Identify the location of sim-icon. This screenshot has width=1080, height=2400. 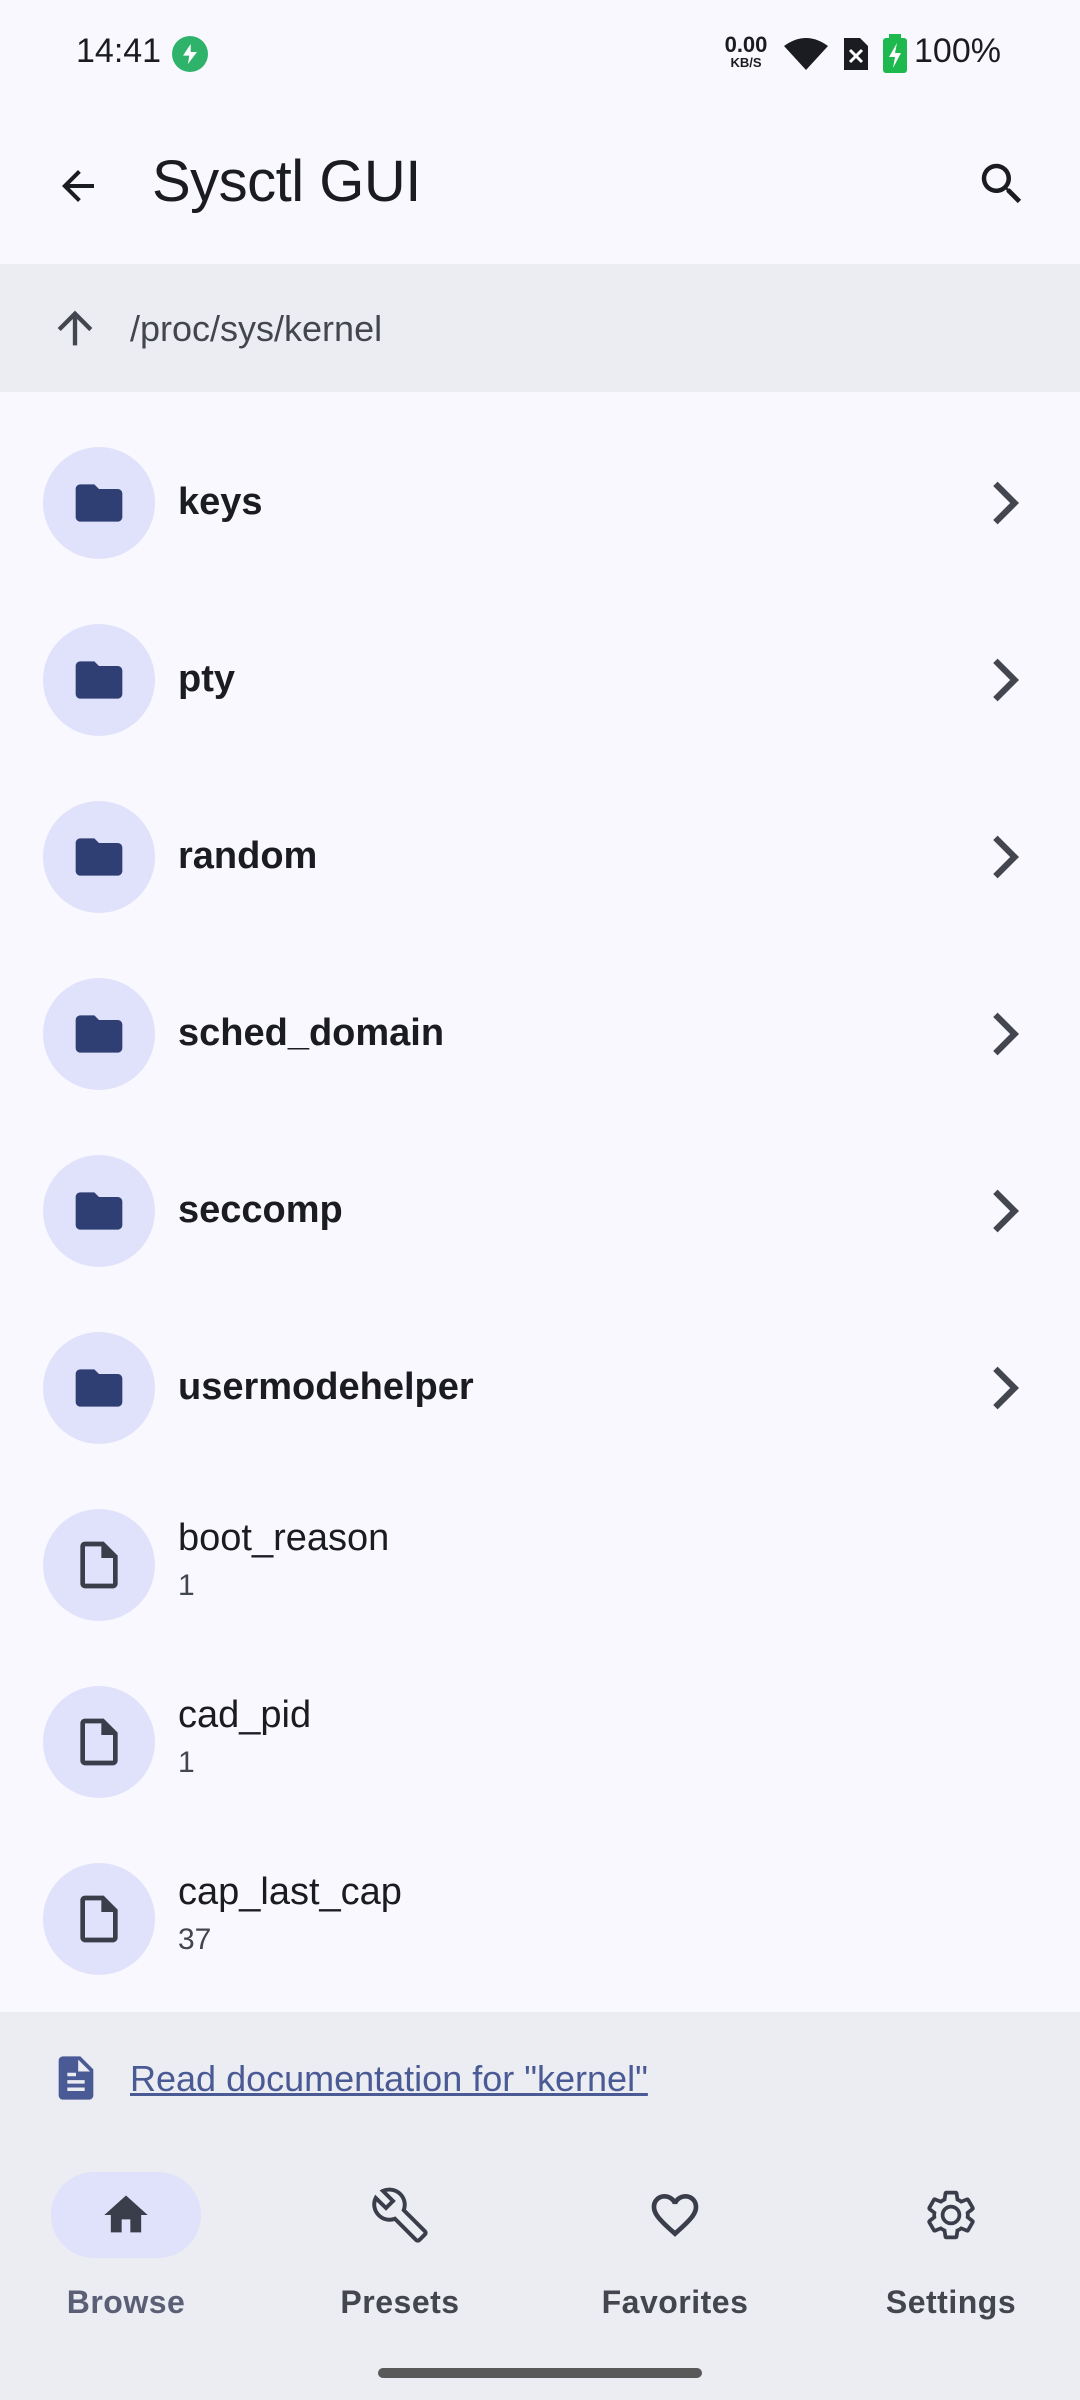
(856, 54).